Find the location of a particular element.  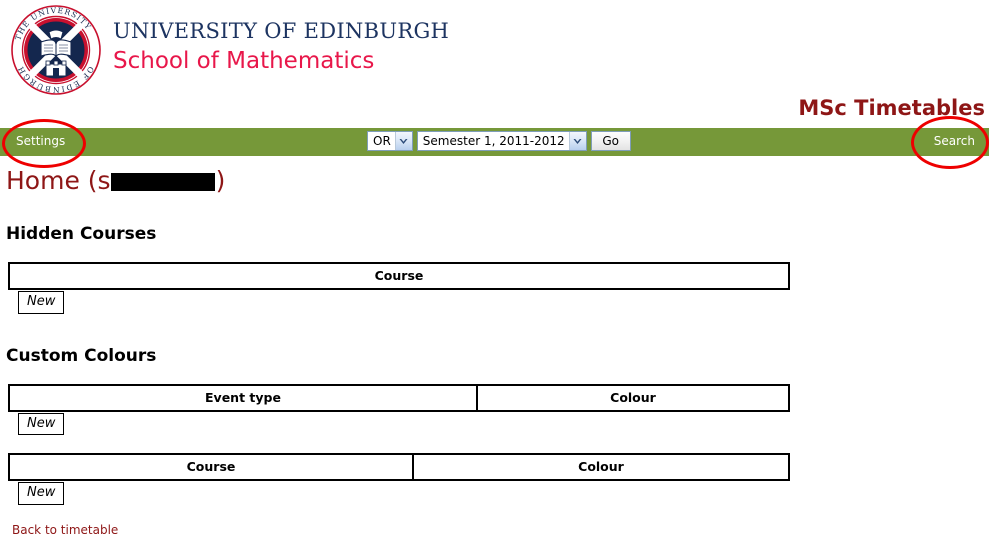

event-type-colour-table: Event type Colour is located at coordinates (399, 397).